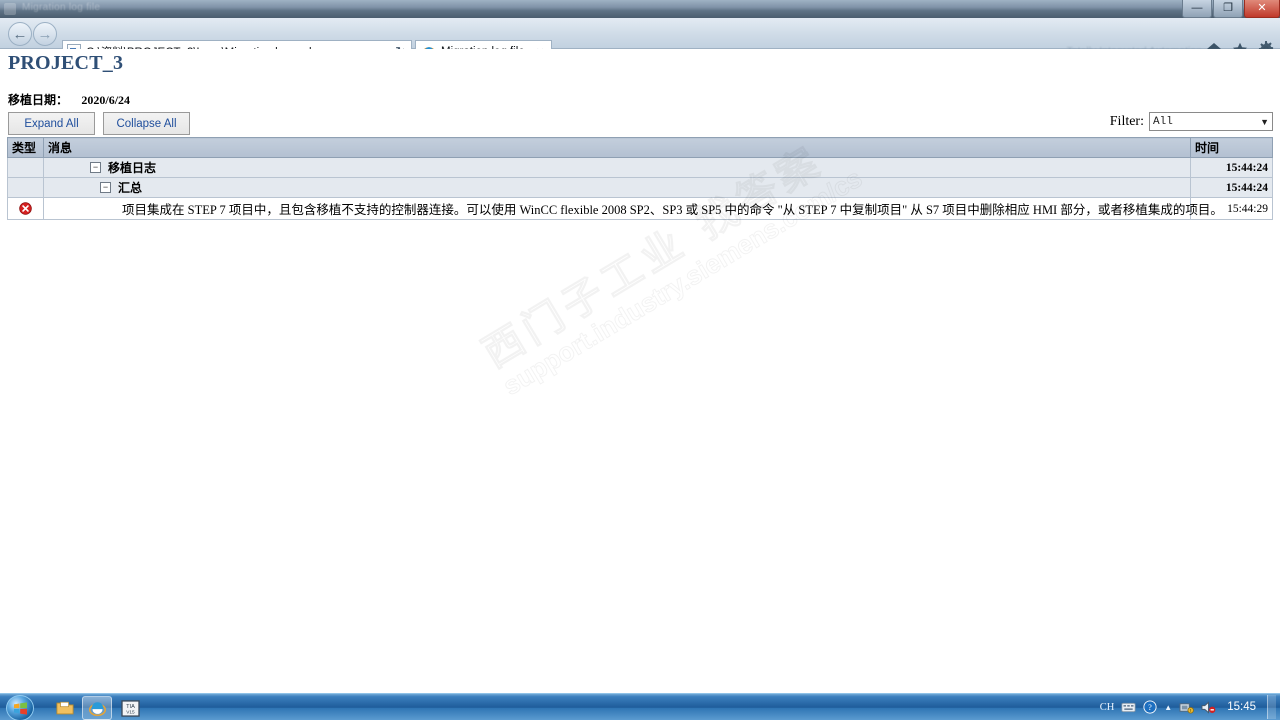  What do you see at coordinates (1211, 121) in the screenshot?
I see `filter-select: All ▼` at bounding box center [1211, 121].